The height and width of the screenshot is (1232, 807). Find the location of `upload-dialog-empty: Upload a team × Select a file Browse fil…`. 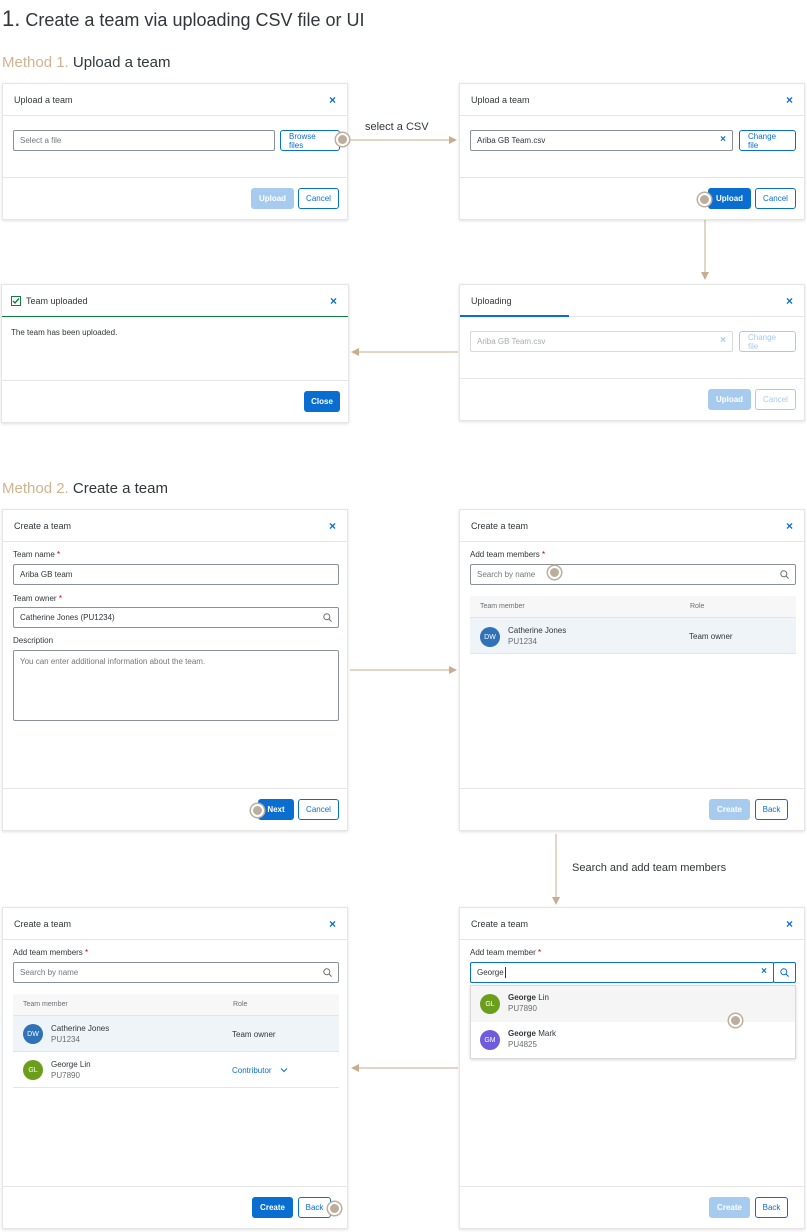

upload-dialog-empty: Upload a team × Select a file Browse fil… is located at coordinates (175, 151).